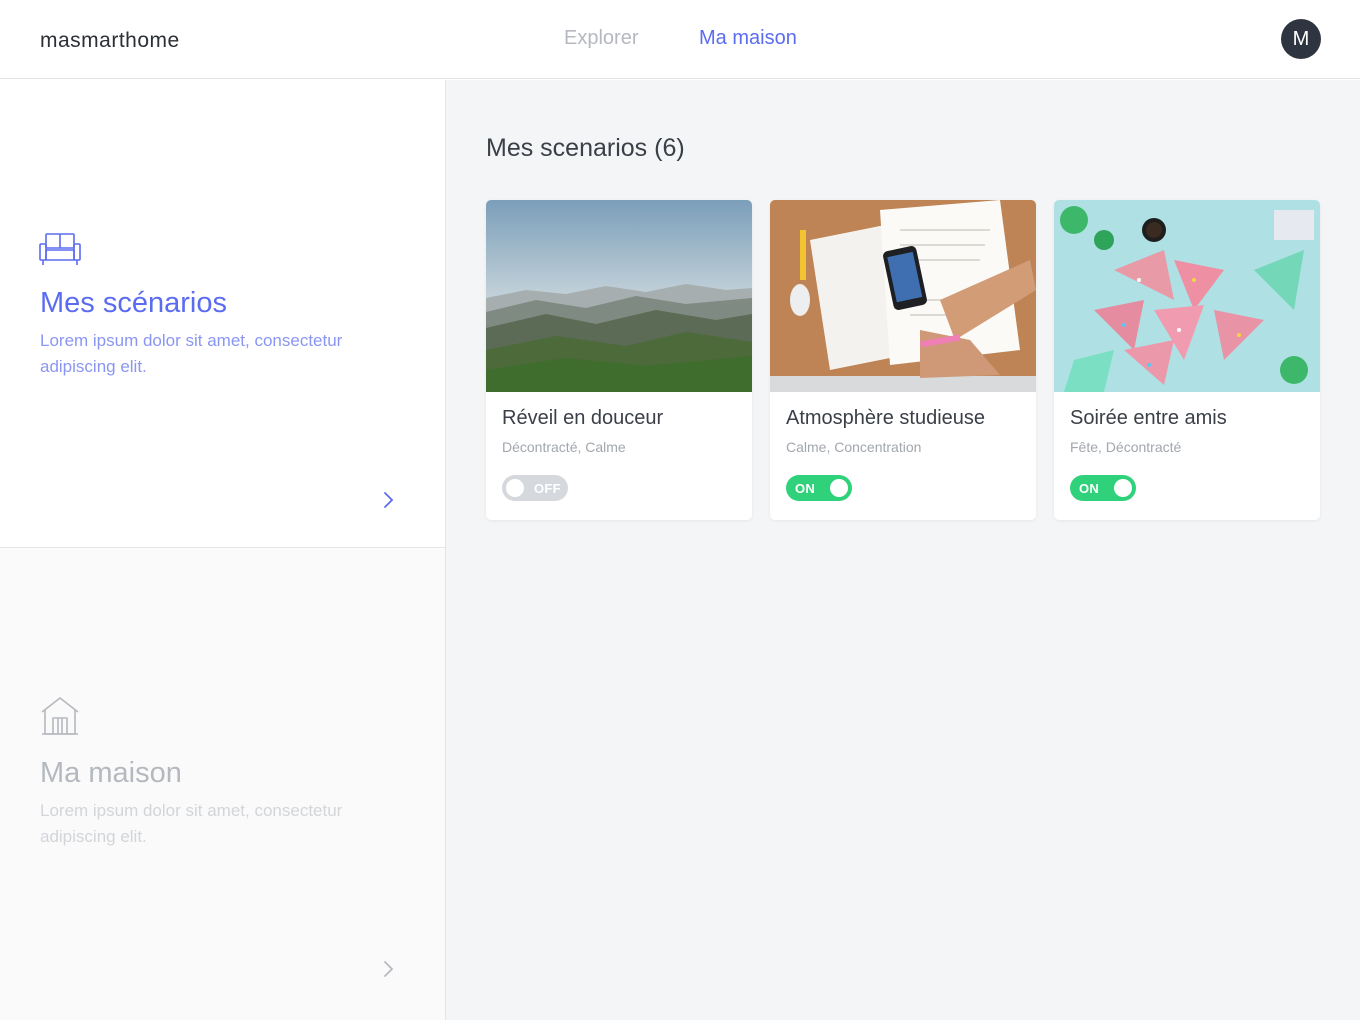  What do you see at coordinates (1187, 296) in the screenshot?
I see `scenario-image-party` at bounding box center [1187, 296].